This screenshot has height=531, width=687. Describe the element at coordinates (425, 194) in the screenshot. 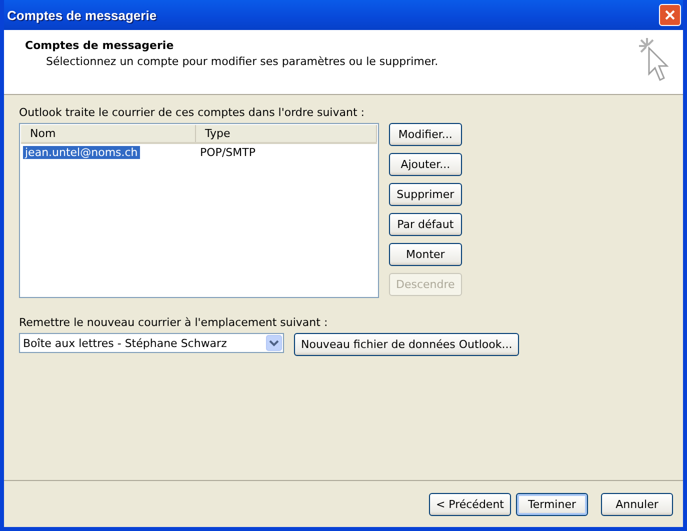

I see `action-button: Supprimer` at that location.